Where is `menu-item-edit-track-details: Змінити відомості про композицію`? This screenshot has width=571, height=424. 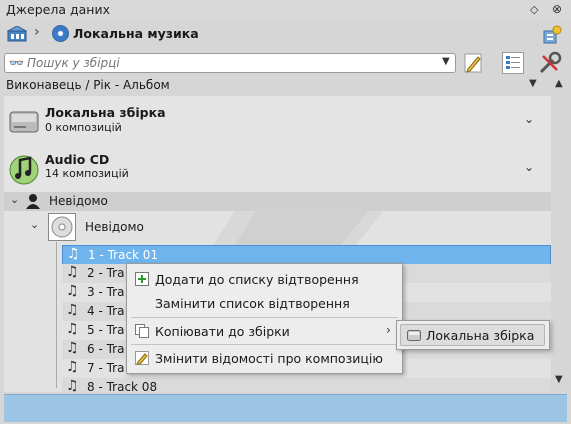
menu-item-edit-track-details: Змінити відомості про композицію is located at coordinates (264, 358).